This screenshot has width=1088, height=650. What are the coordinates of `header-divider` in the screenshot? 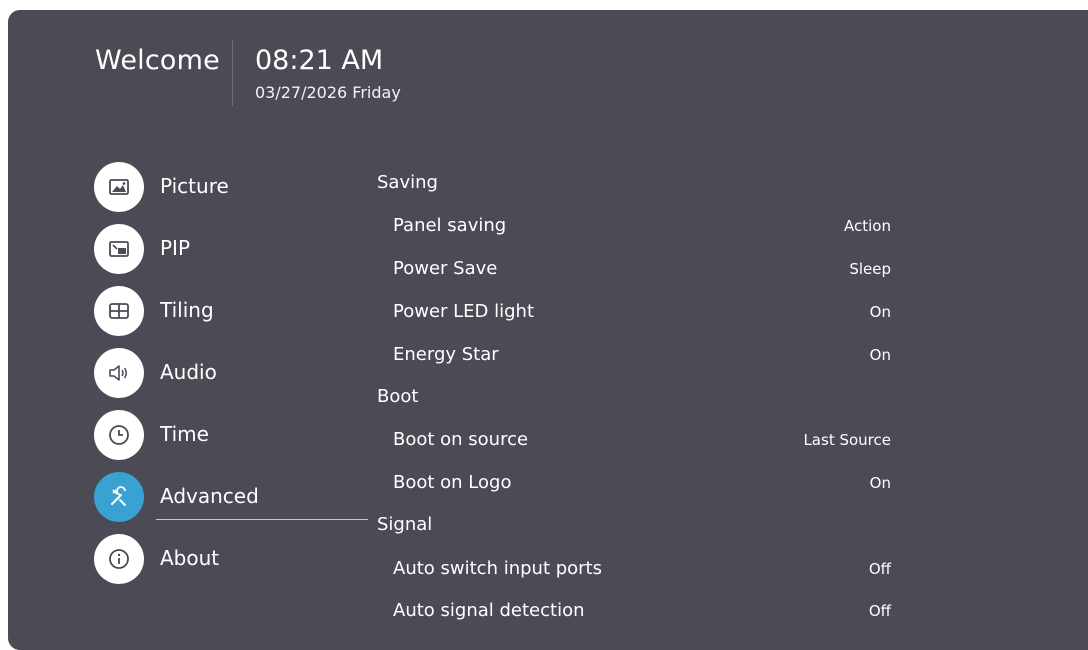 It's located at (232, 73).